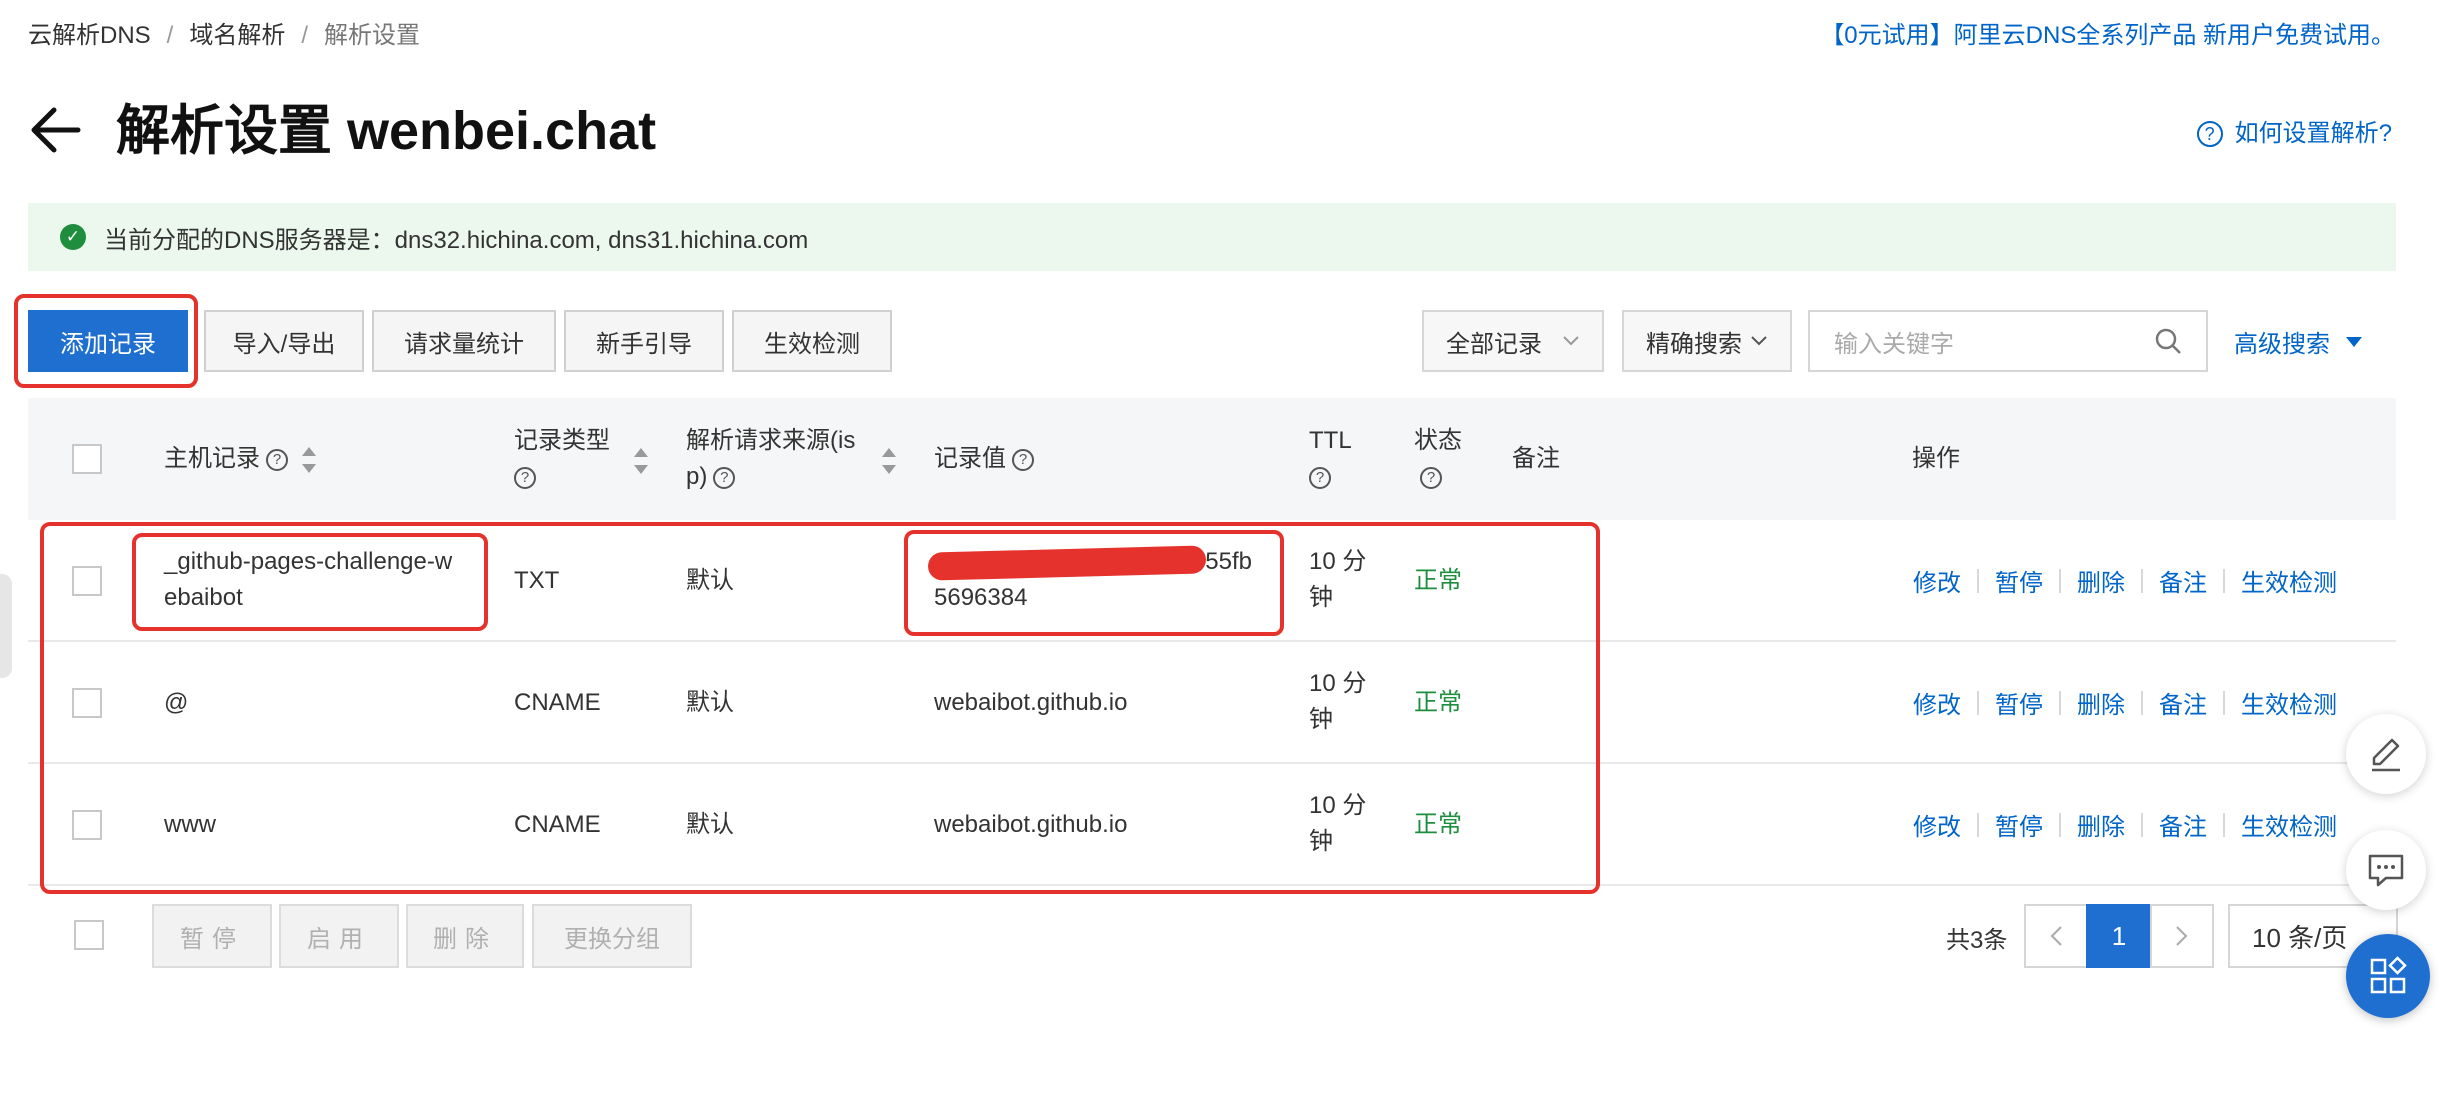 The width and height of the screenshot is (2440, 1104). Describe the element at coordinates (1977, 940) in the screenshot. I see `total-count: 共3条` at that location.